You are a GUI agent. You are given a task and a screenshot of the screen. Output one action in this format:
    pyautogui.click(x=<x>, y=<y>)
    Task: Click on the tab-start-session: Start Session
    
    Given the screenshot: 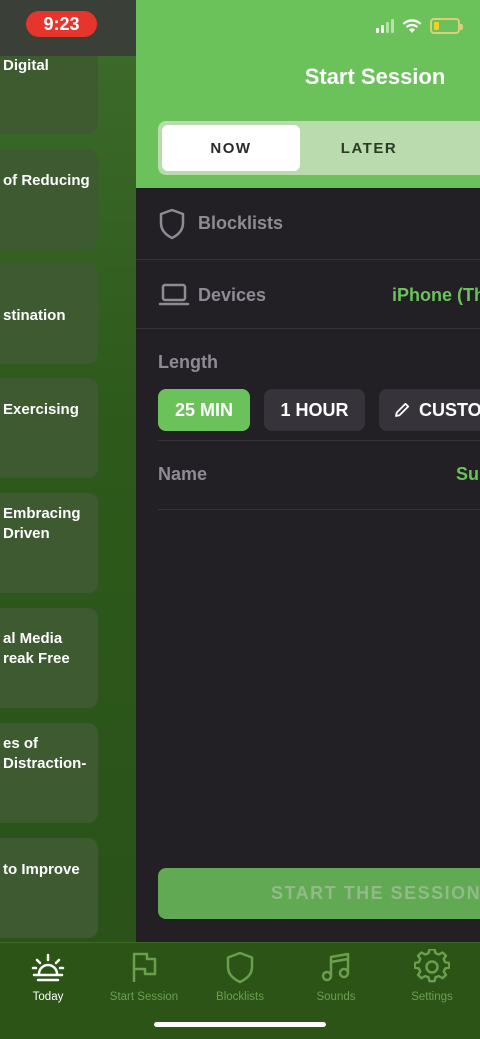 What is the action you would take?
    pyautogui.click(x=144, y=976)
    